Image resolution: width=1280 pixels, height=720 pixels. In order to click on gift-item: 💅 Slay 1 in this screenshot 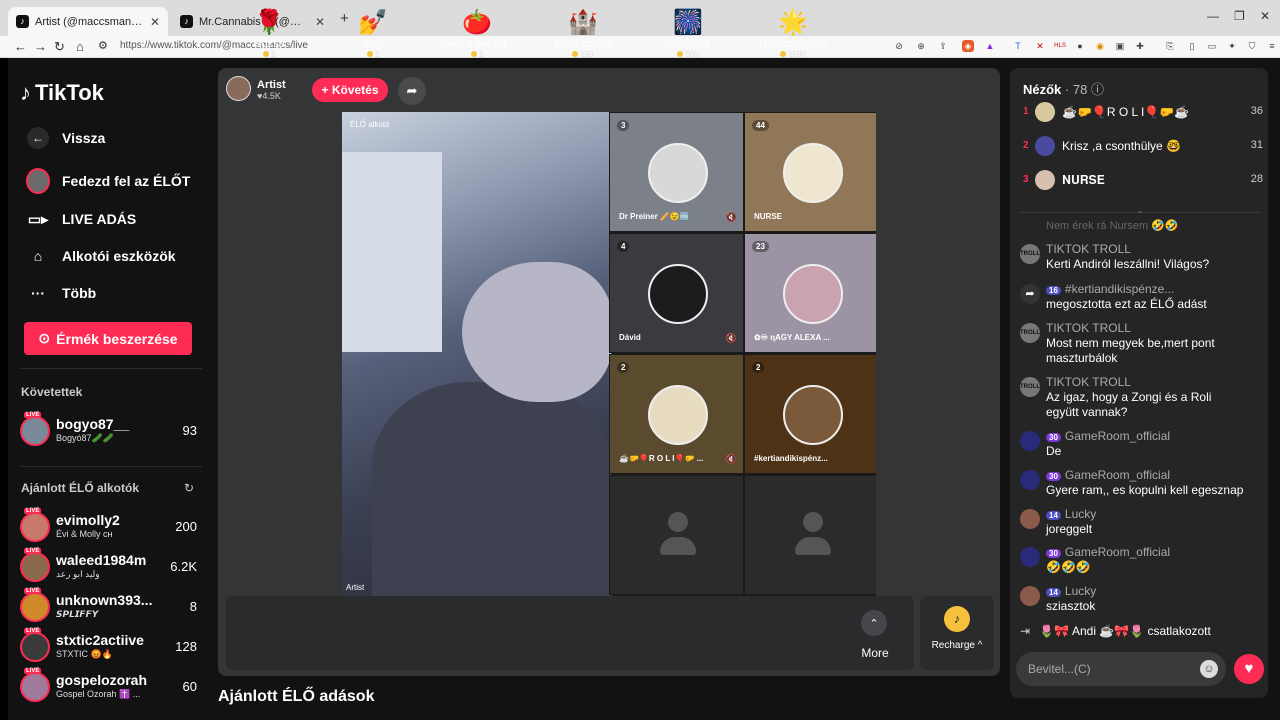, I will do `click(373, 33)`.